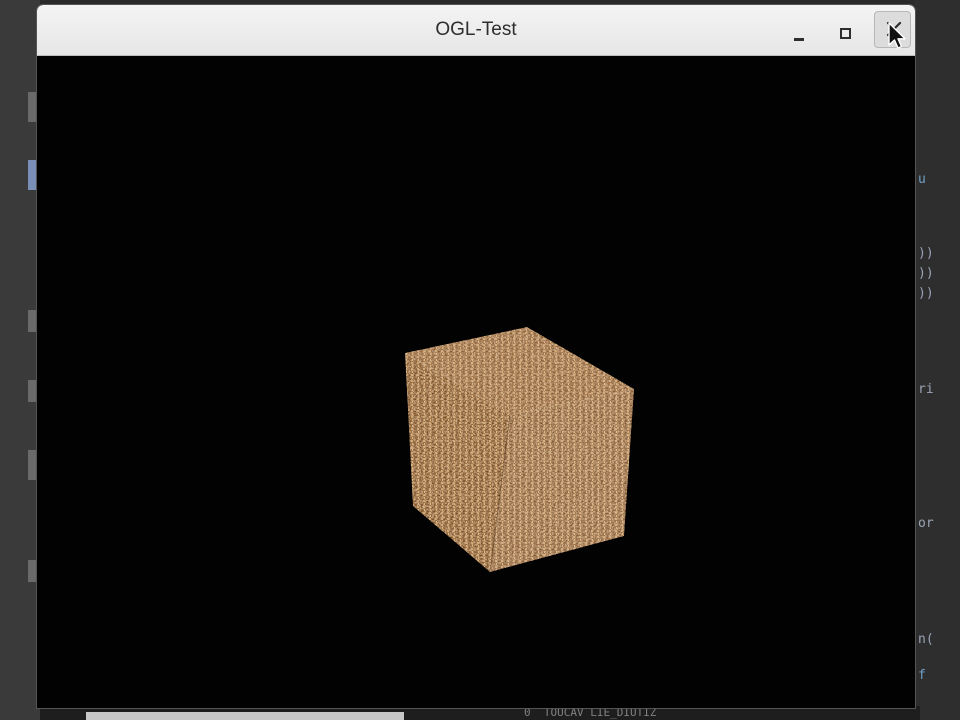 Image resolution: width=960 pixels, height=720 pixels. I want to click on background-code-fragment: u, so click(922, 179).